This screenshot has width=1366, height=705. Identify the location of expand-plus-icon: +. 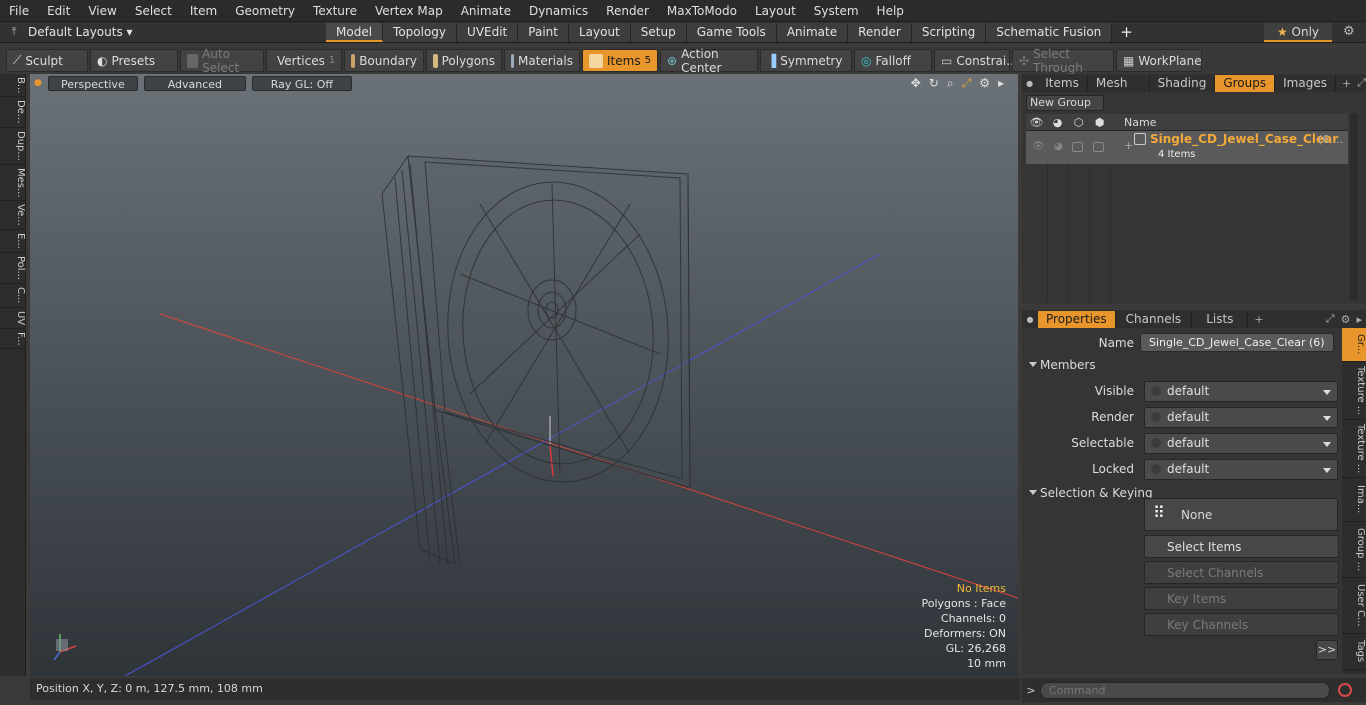
(1128, 145).